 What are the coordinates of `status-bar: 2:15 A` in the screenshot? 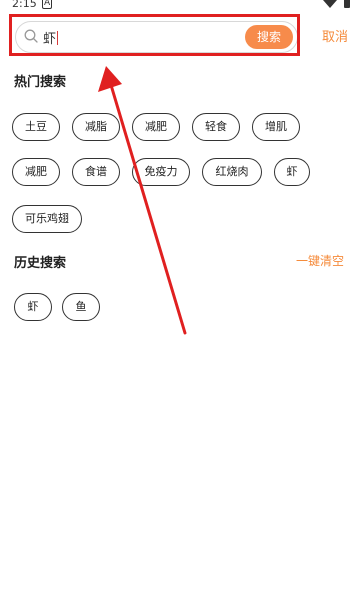 It's located at (180, 7).